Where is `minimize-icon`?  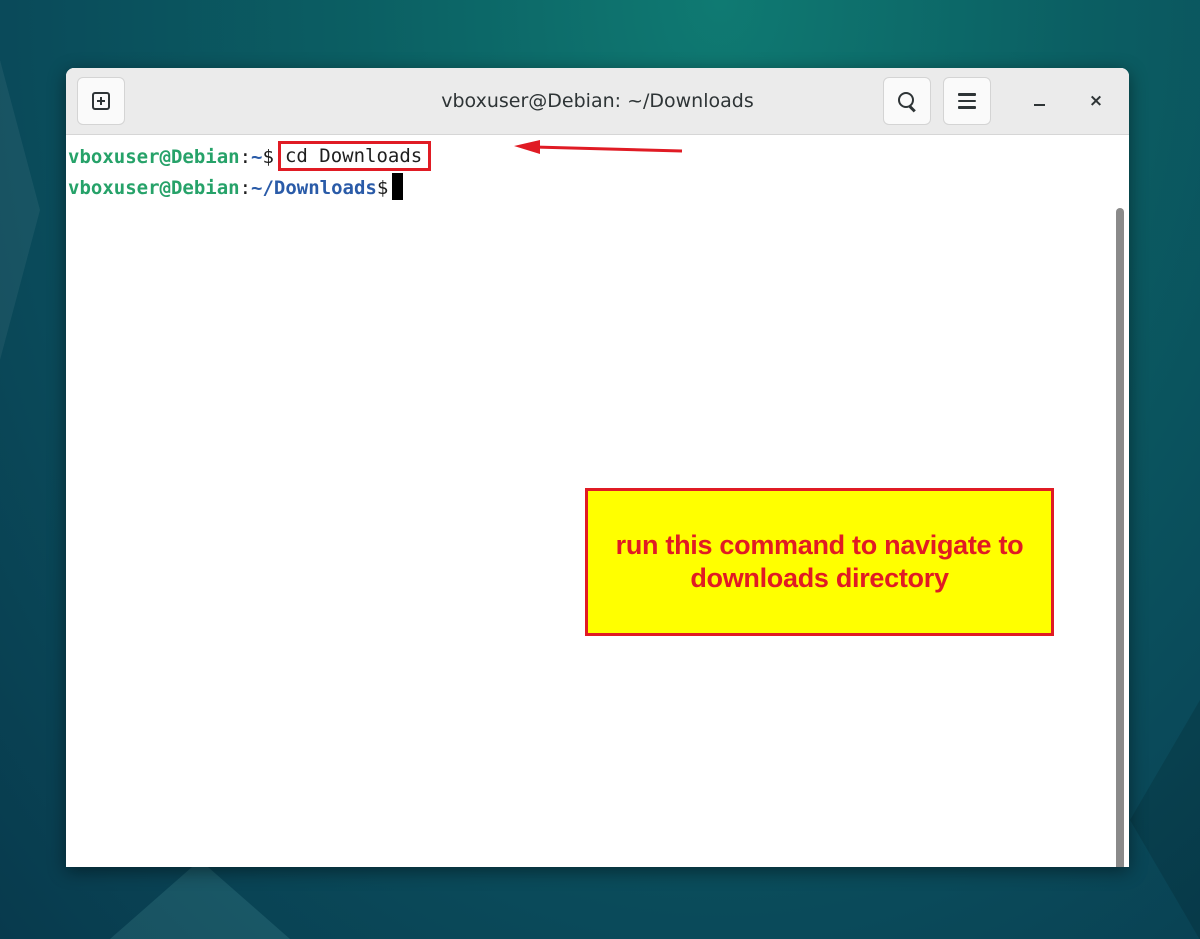
minimize-icon is located at coordinates (1039, 105).